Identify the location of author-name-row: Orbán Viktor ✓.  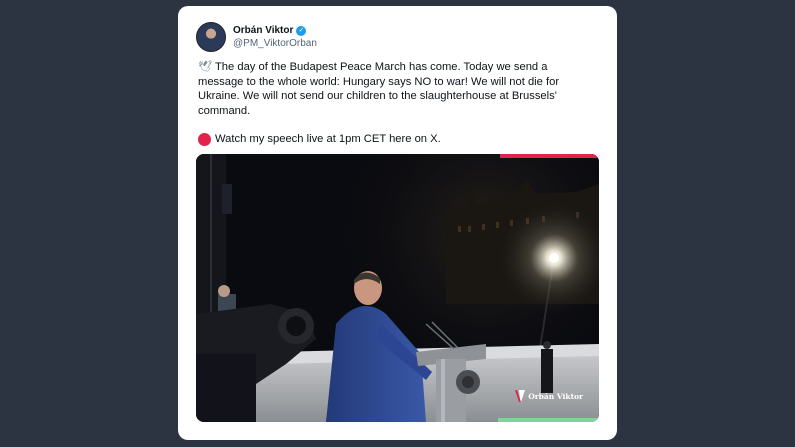
(275, 30).